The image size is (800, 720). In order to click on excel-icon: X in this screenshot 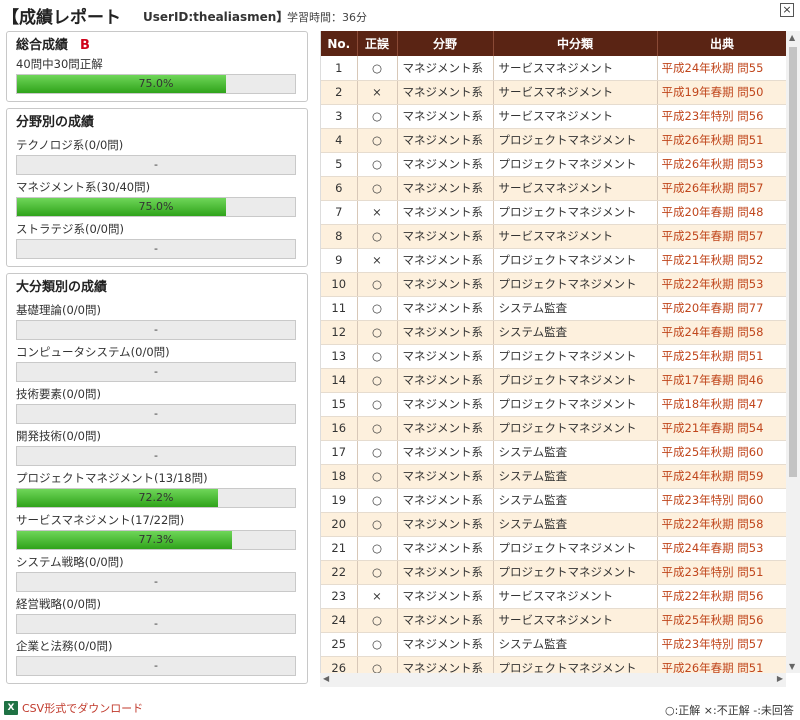, I will do `click(11, 708)`.